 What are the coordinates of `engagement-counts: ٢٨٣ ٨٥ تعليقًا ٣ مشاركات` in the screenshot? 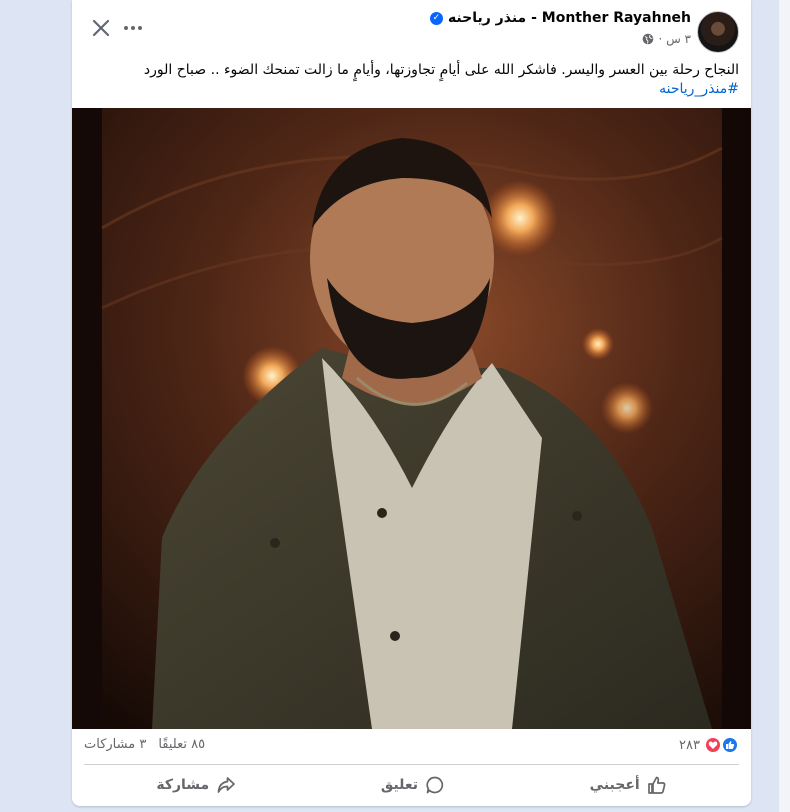 It's located at (411, 747).